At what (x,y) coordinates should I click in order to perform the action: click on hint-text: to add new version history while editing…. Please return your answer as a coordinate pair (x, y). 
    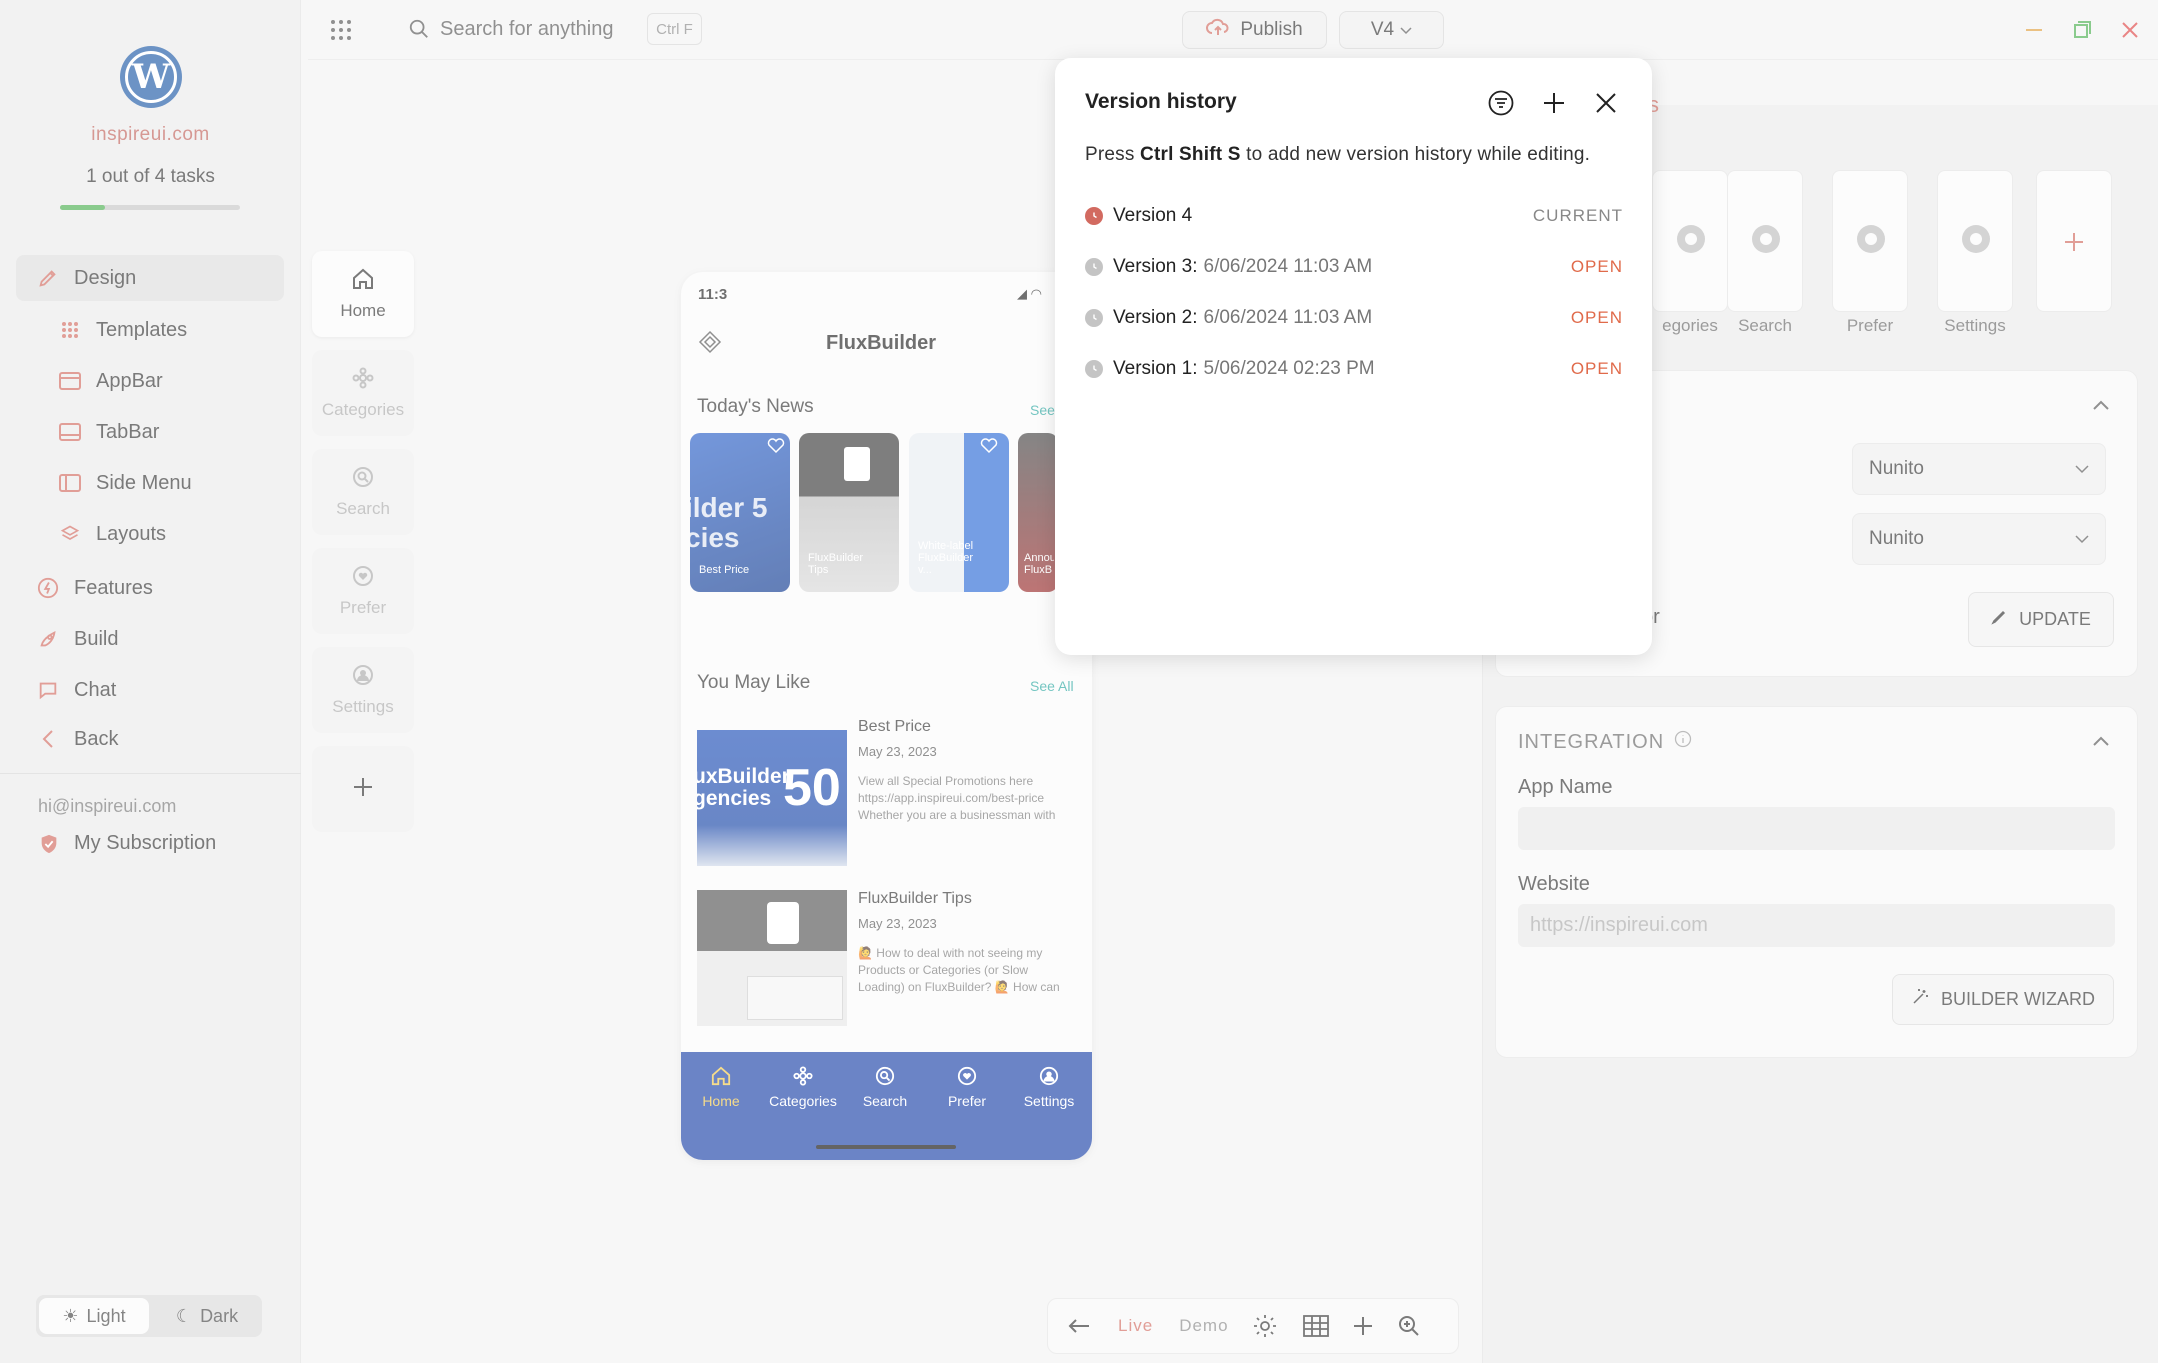
    Looking at the image, I should click on (1415, 154).